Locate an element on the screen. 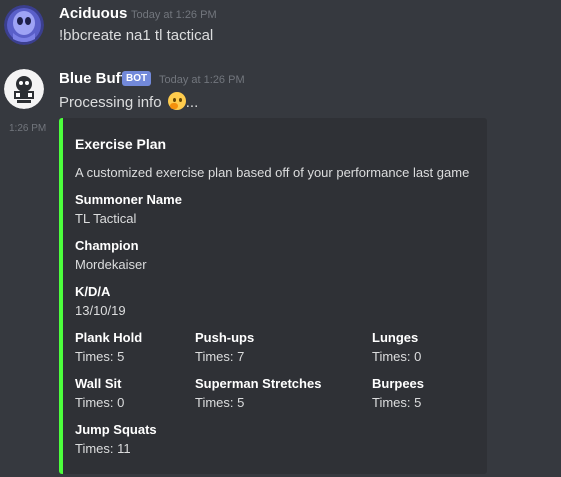 The width and height of the screenshot is (561, 477). message-text: !bbcreate na1 tl tactical is located at coordinates (136, 35).